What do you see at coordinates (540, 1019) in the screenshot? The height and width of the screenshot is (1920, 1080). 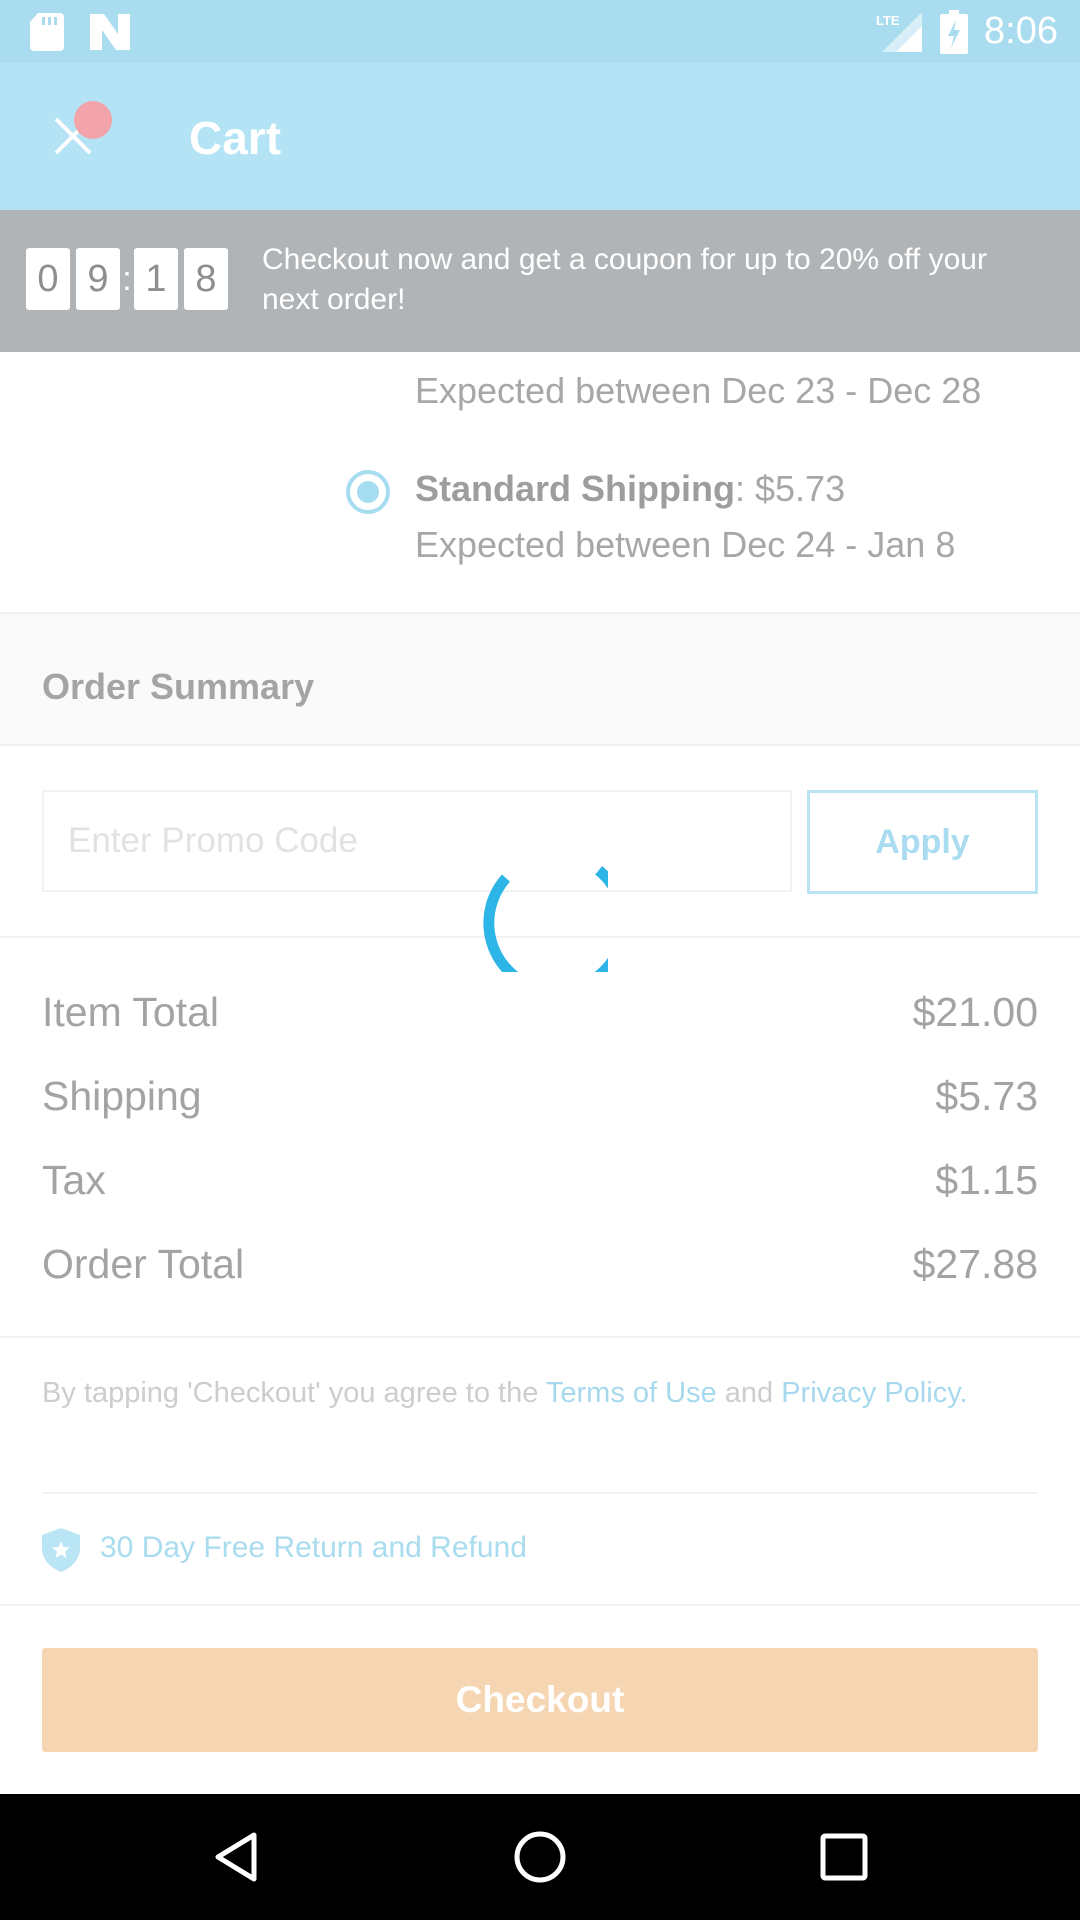 I see `item-total-row: Item Total $21.00` at bounding box center [540, 1019].